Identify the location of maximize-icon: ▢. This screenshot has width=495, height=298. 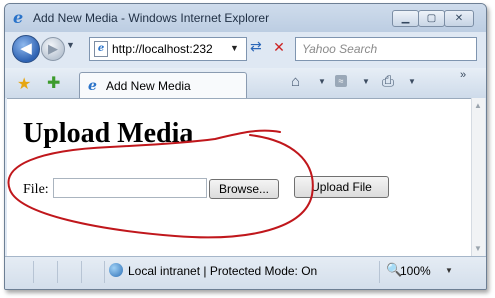
(431, 18).